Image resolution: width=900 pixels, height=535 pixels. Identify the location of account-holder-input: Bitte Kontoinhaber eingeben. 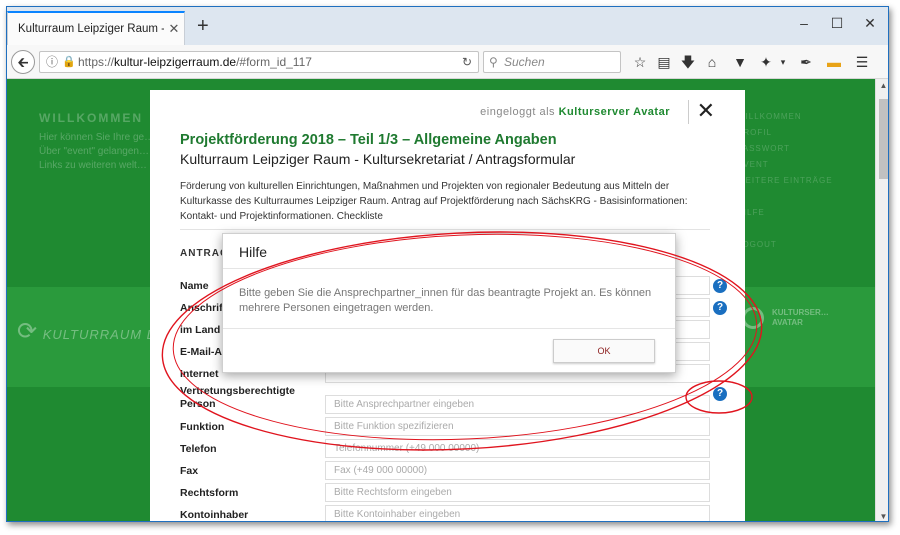
(517, 513).